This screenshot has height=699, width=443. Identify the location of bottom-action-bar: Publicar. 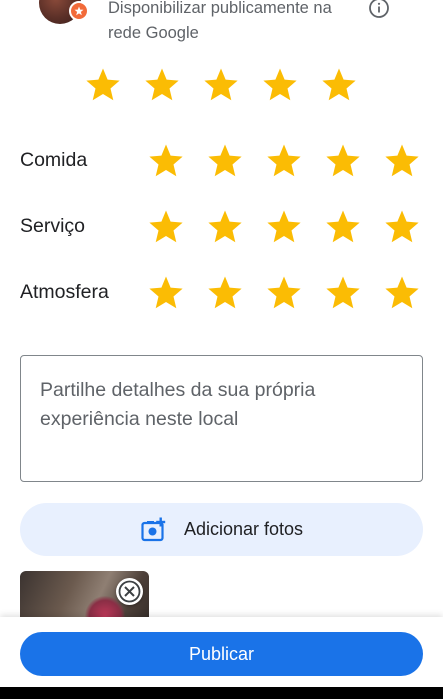
(221, 652).